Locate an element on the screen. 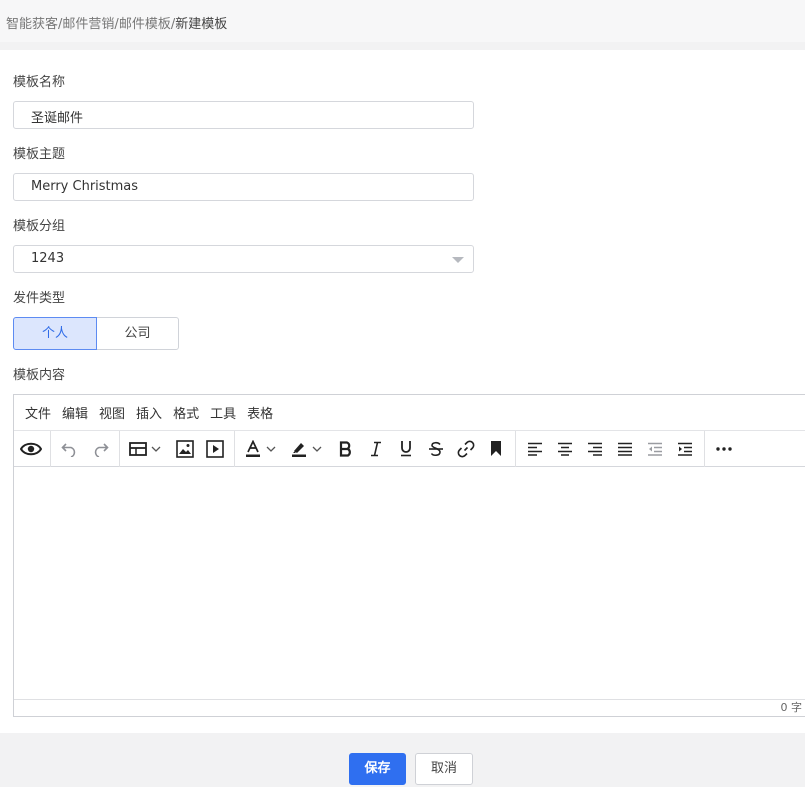  menu-format: 格式 is located at coordinates (186, 412).